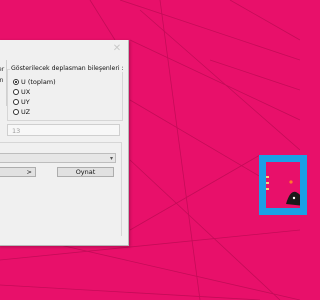  What do you see at coordinates (58, 158) in the screenshot?
I see `dropdown-select: ▾` at bounding box center [58, 158].